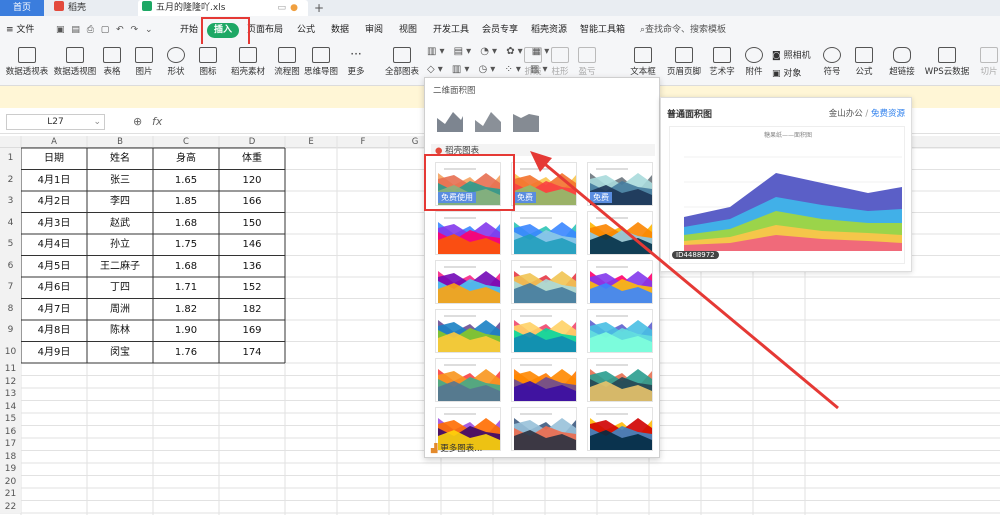 This screenshot has width=1000, height=515. Describe the element at coordinates (787, 195) in the screenshot. I see `preview-chart: 糖果纸——面积图 ID4488972` at that location.